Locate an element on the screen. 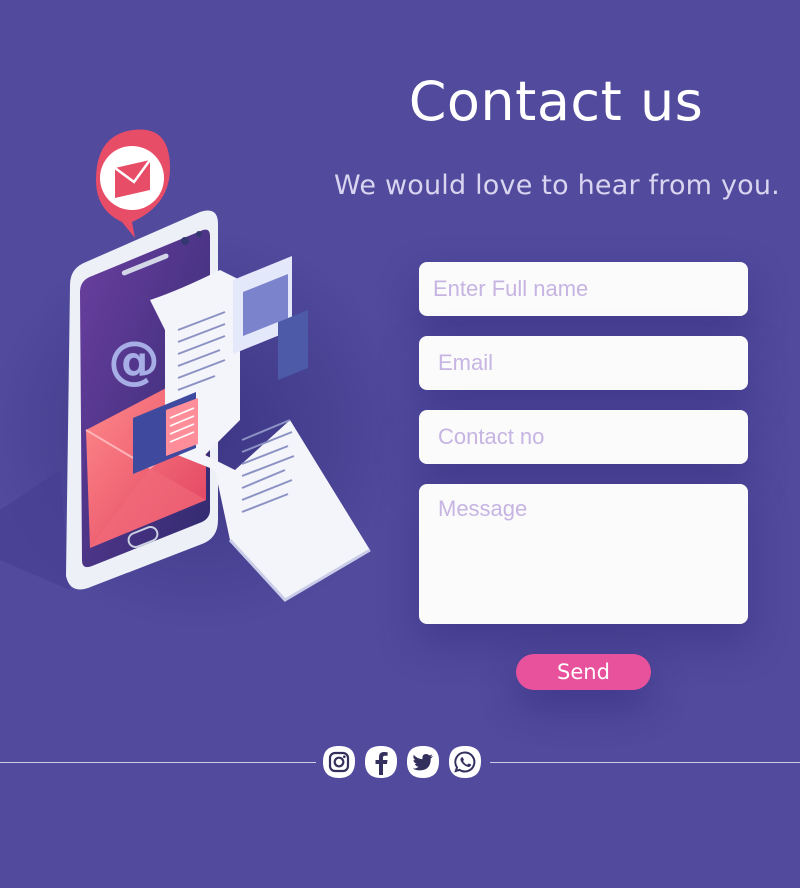 The image size is (800, 888). page-subtitle: We would love to hear from you. is located at coordinates (557, 185).